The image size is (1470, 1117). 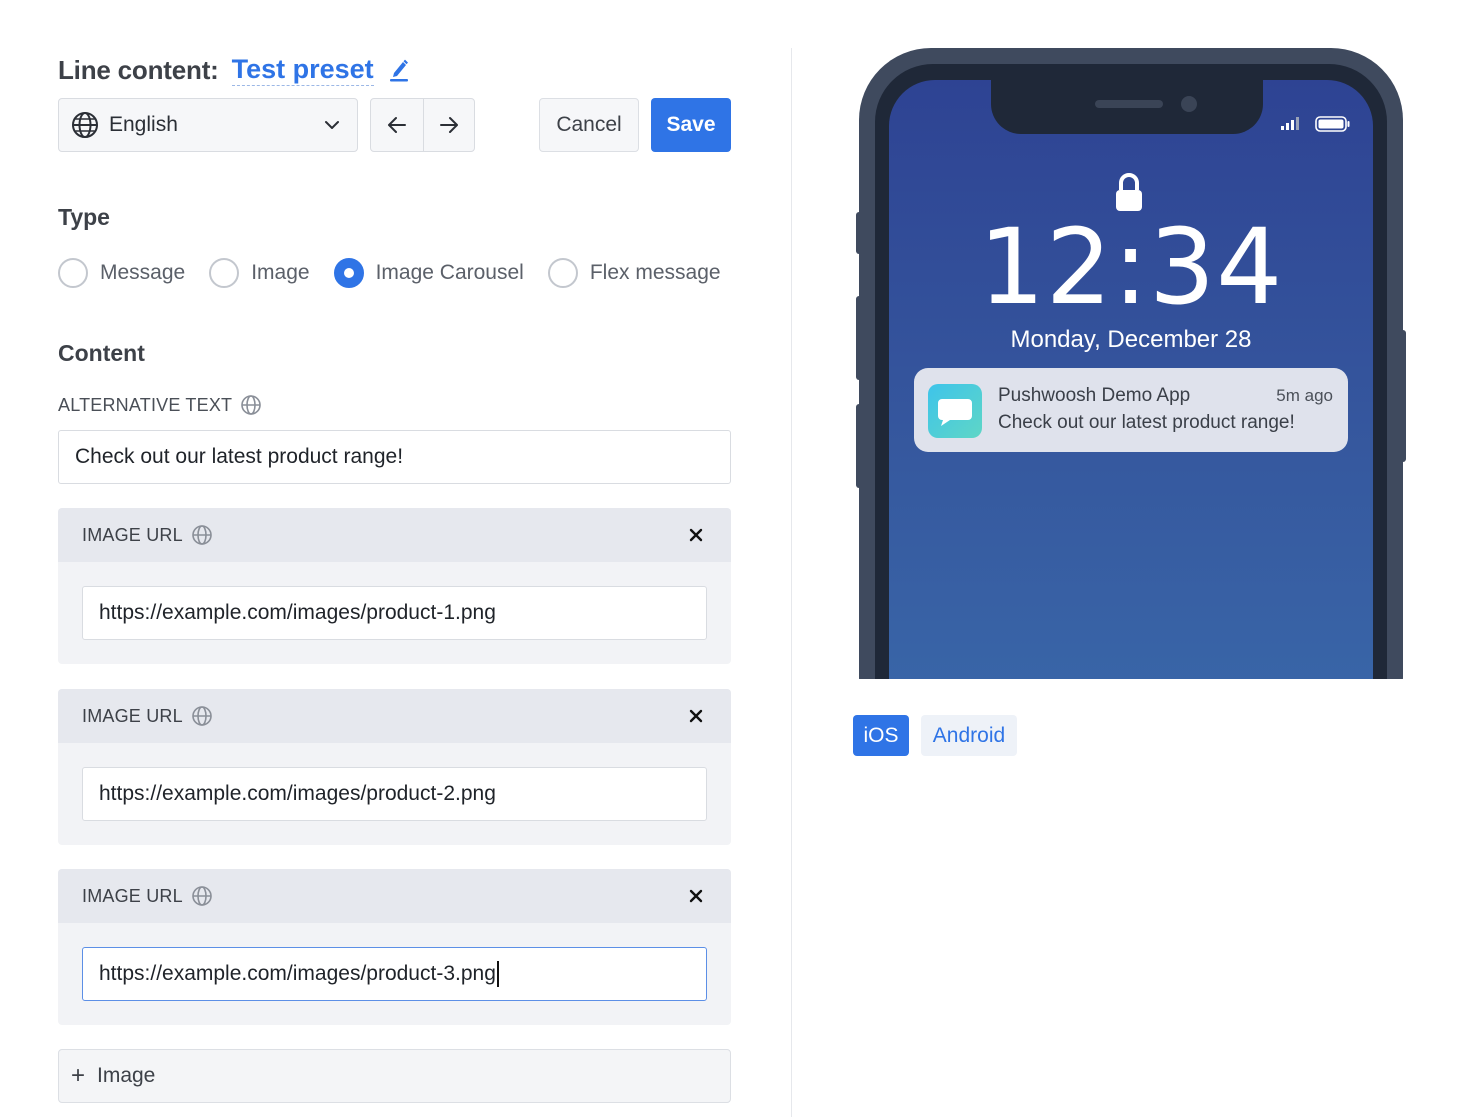 I want to click on notification-message: Check out our latest product range!, so click(x=1146, y=422).